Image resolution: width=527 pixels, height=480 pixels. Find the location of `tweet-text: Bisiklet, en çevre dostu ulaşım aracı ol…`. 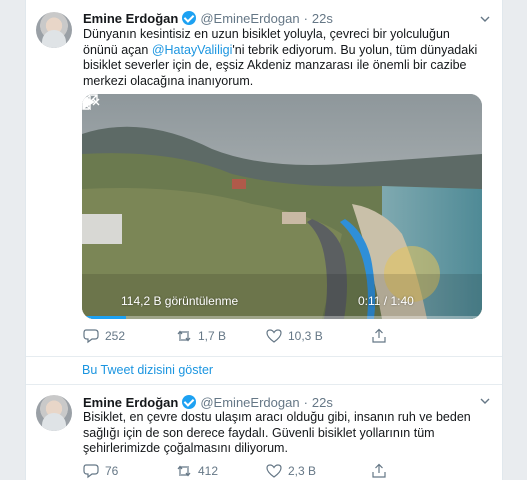

tweet-text: Bisiklet, en çevre dostu ulaşım aracı ol… is located at coordinates (277, 432).